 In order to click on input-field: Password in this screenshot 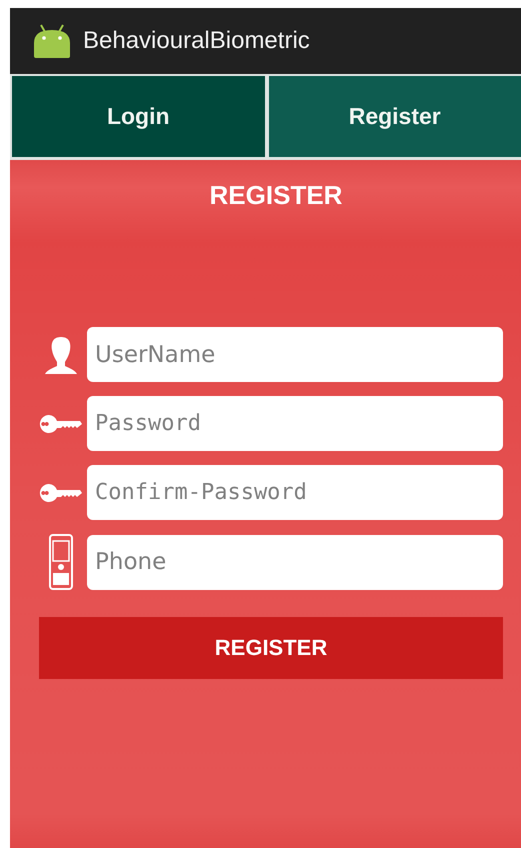, I will do `click(295, 423)`.